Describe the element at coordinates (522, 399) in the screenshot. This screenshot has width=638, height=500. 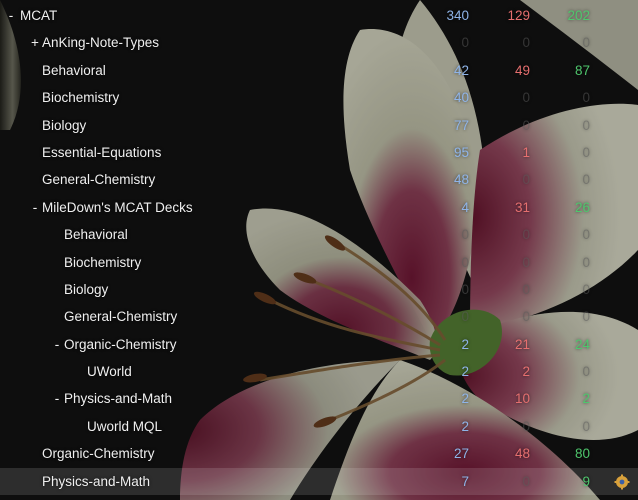
I see `learning-count: 10` at that location.